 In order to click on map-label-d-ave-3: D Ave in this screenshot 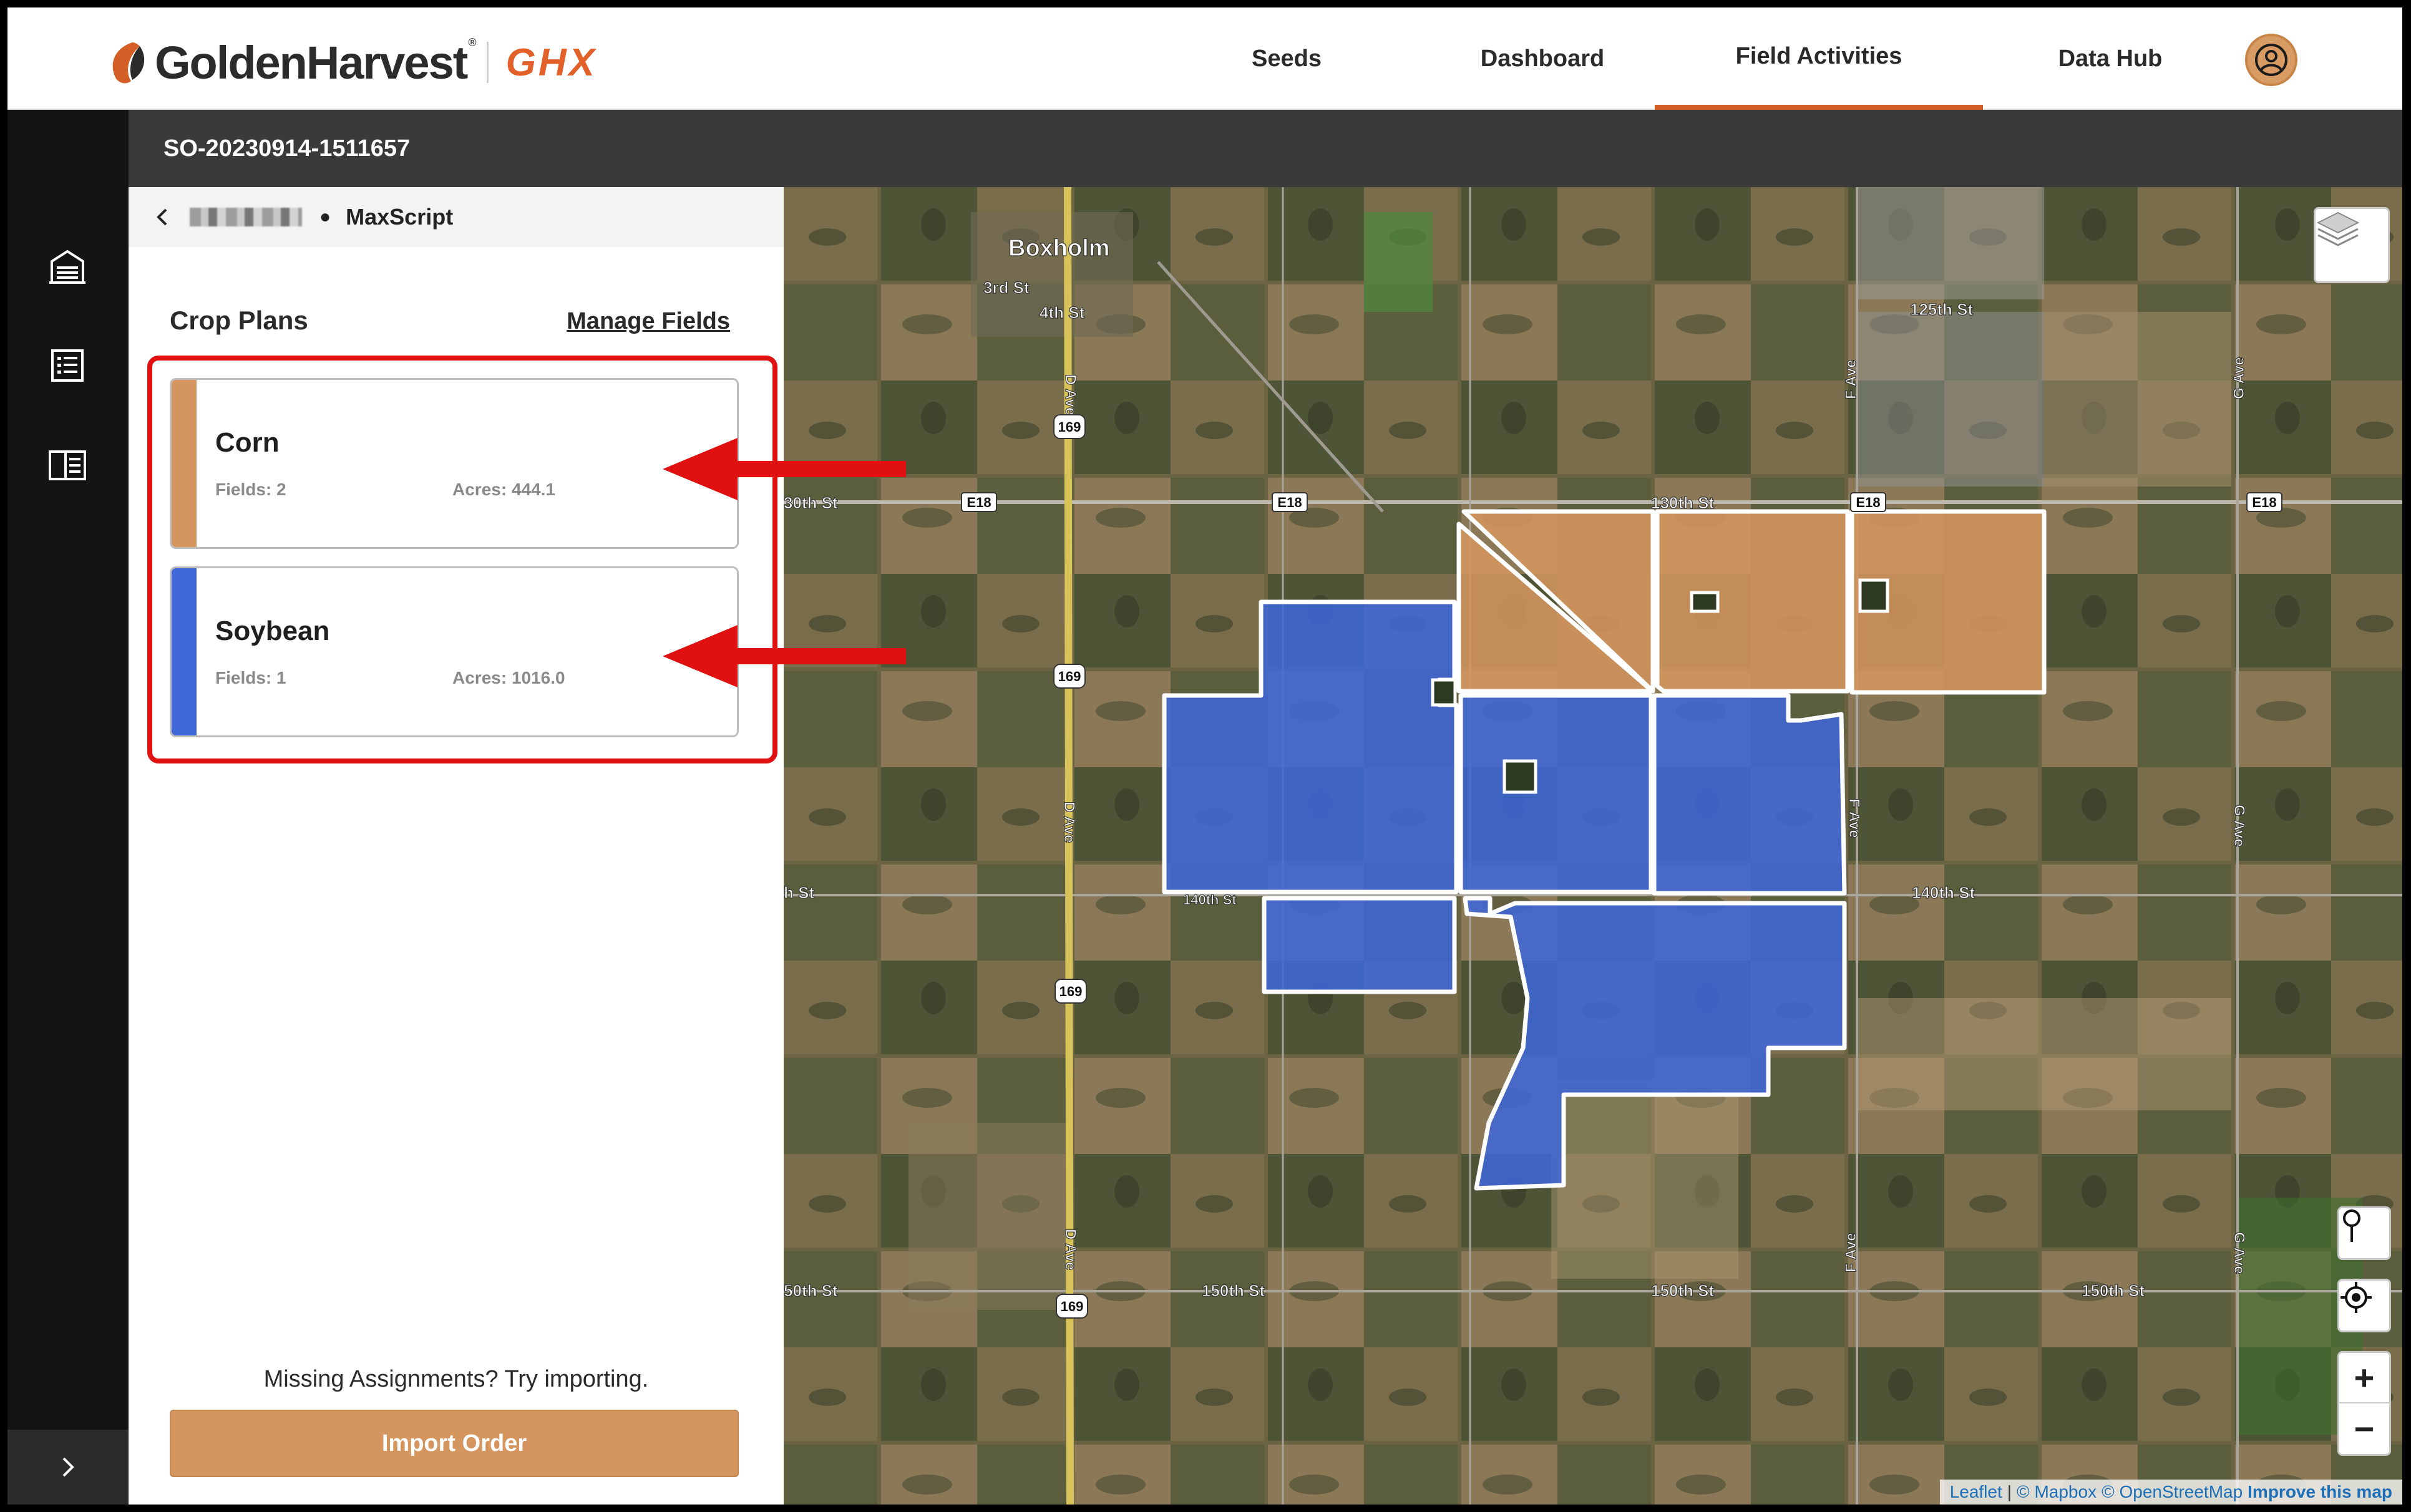, I will do `click(1070, 1249)`.